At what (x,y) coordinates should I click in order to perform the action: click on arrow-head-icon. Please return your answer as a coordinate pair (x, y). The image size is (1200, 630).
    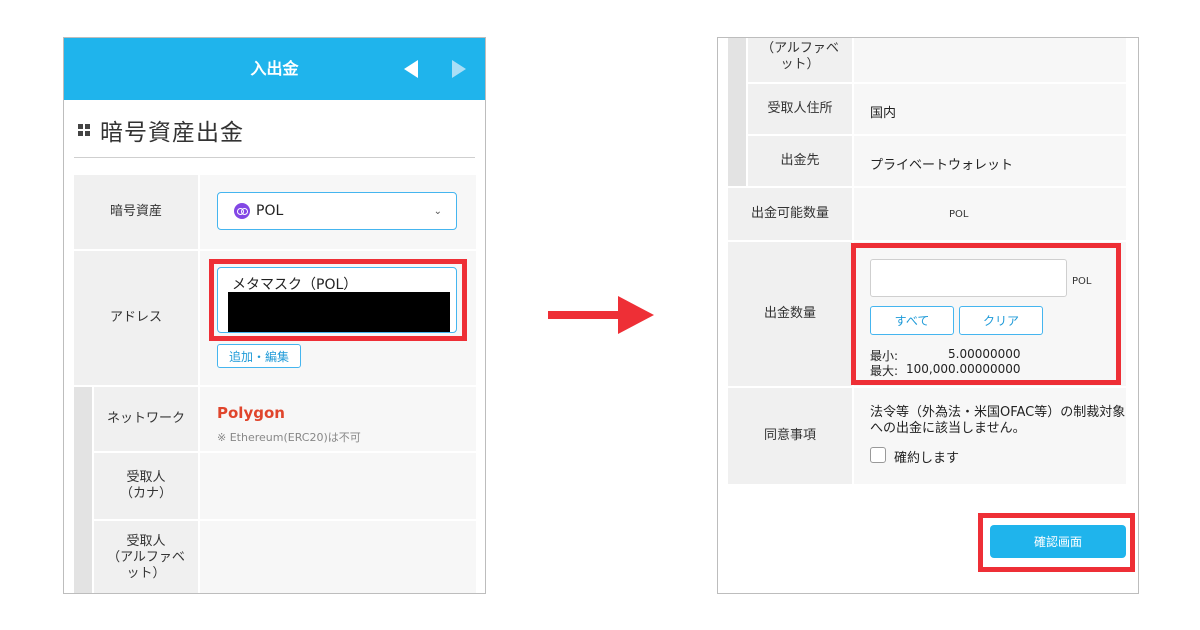
    Looking at the image, I should click on (636, 315).